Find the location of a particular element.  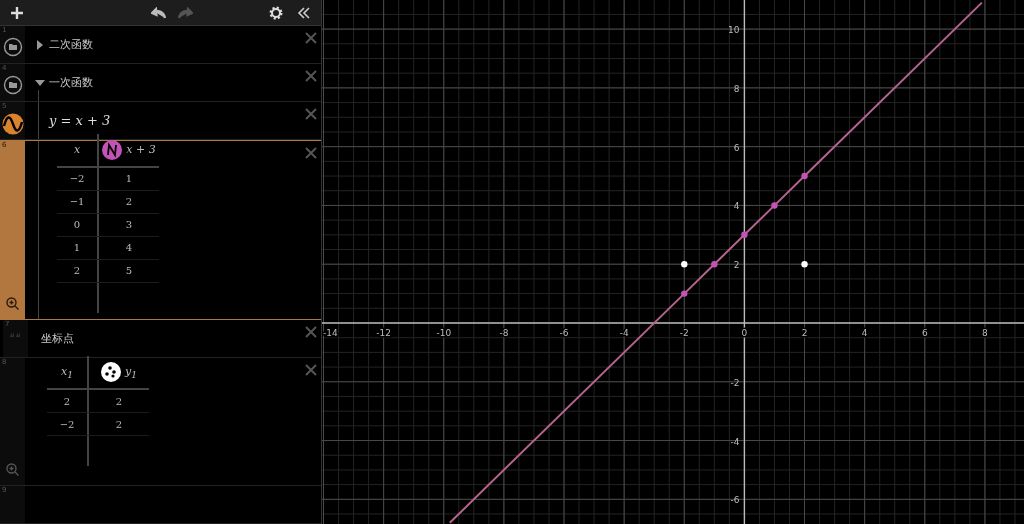

table-cell: 1 is located at coordinates (78, 247).